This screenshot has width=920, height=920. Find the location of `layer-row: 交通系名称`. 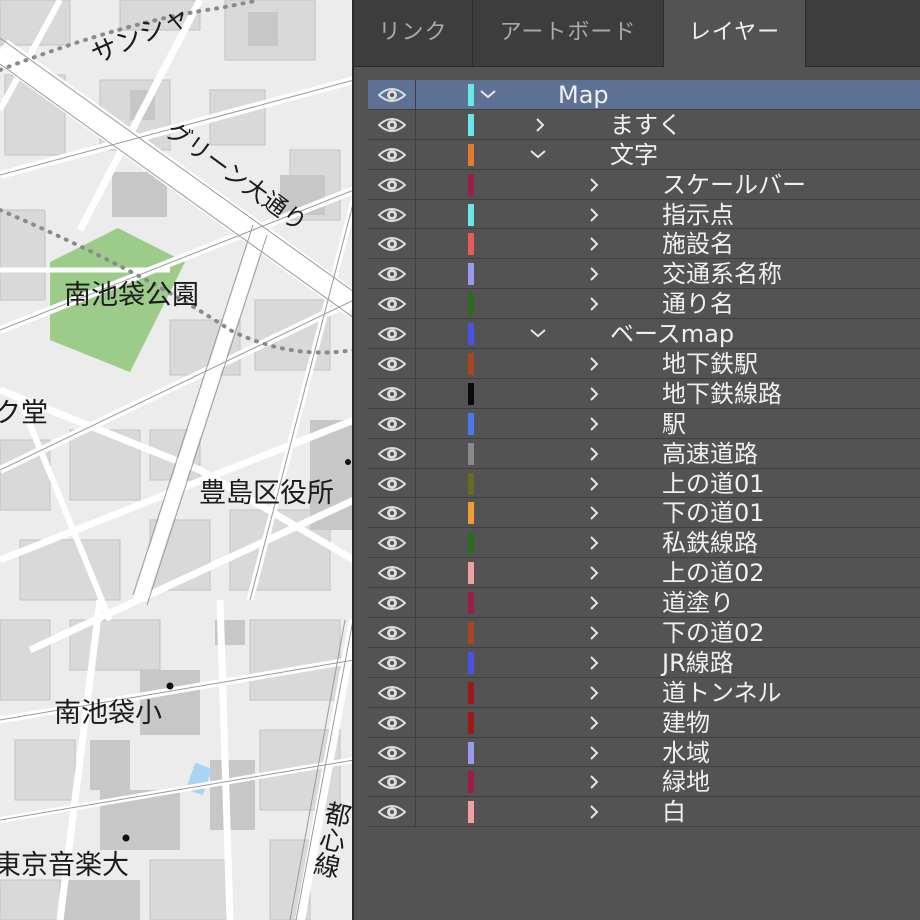

layer-row: 交通系名称 is located at coordinates (644, 274).